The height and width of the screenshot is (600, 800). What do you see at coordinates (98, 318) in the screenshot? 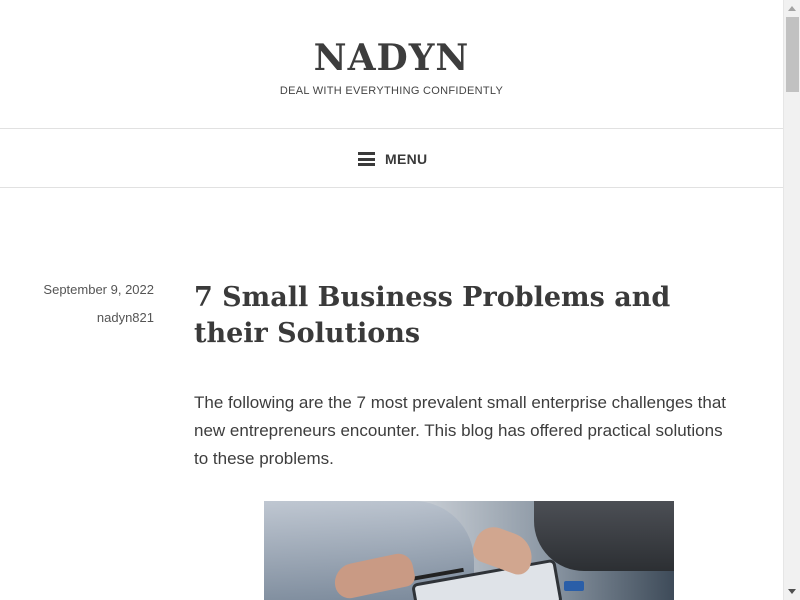
I see `post-author-link: nadyn821` at bounding box center [98, 318].